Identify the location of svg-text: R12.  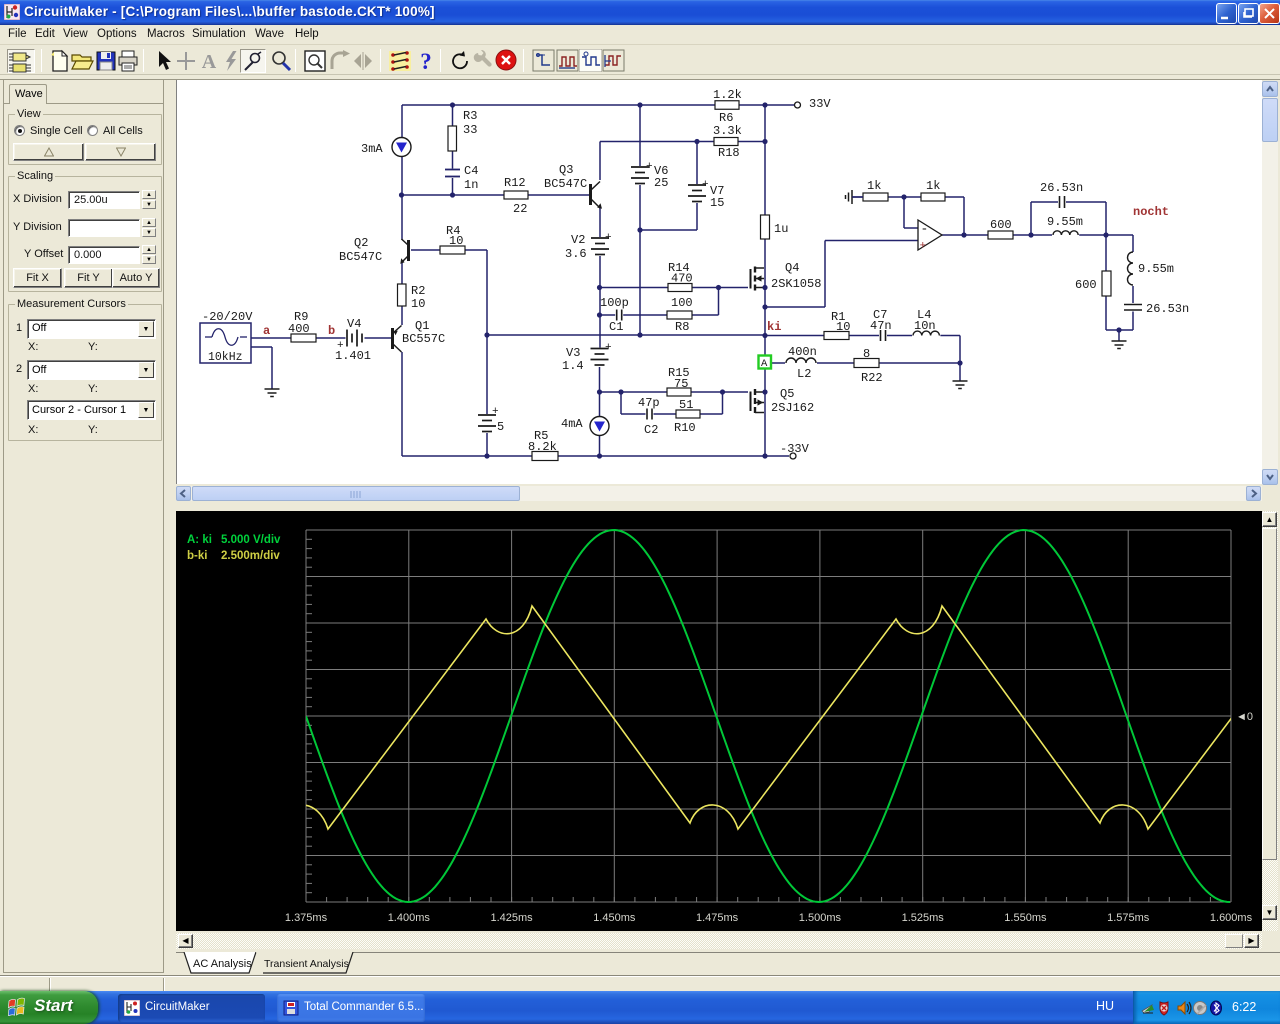
(515, 183).